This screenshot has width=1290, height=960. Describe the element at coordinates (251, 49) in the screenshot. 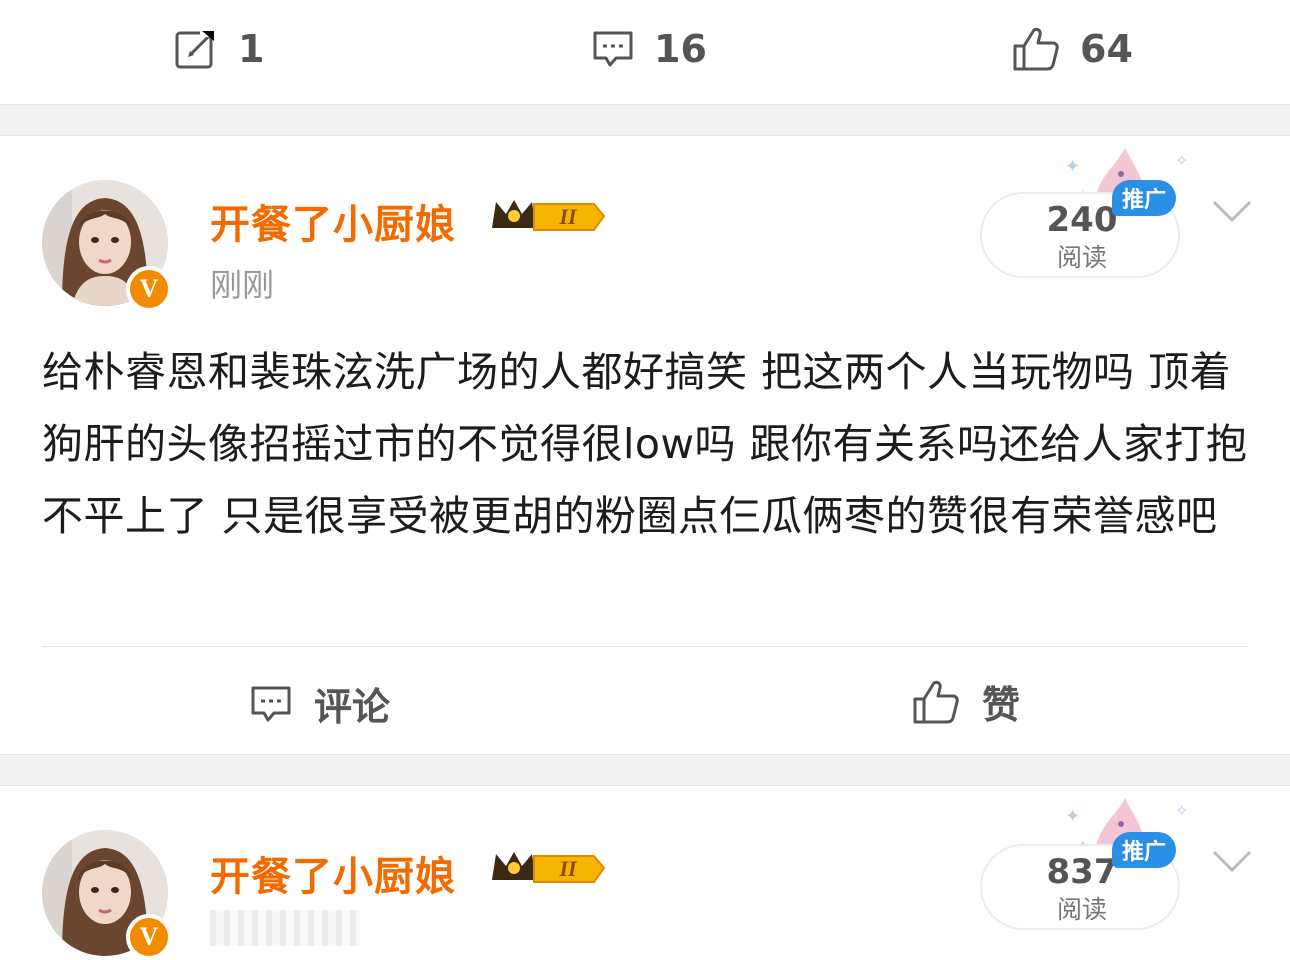

I see `repost-count: 1` at that location.